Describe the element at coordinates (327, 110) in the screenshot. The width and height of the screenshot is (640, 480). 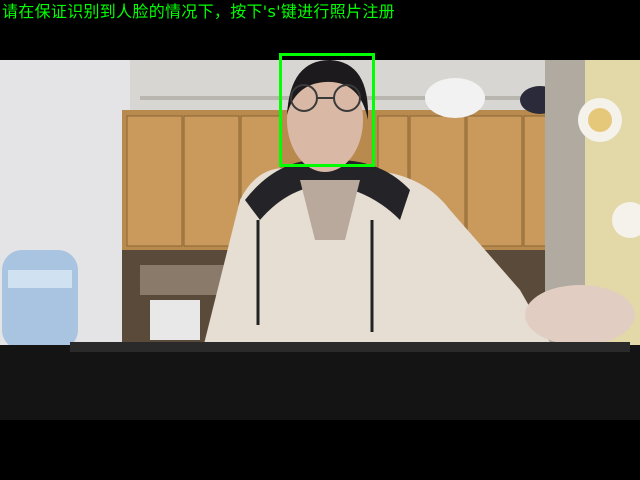
I see `face-detection-box` at that location.